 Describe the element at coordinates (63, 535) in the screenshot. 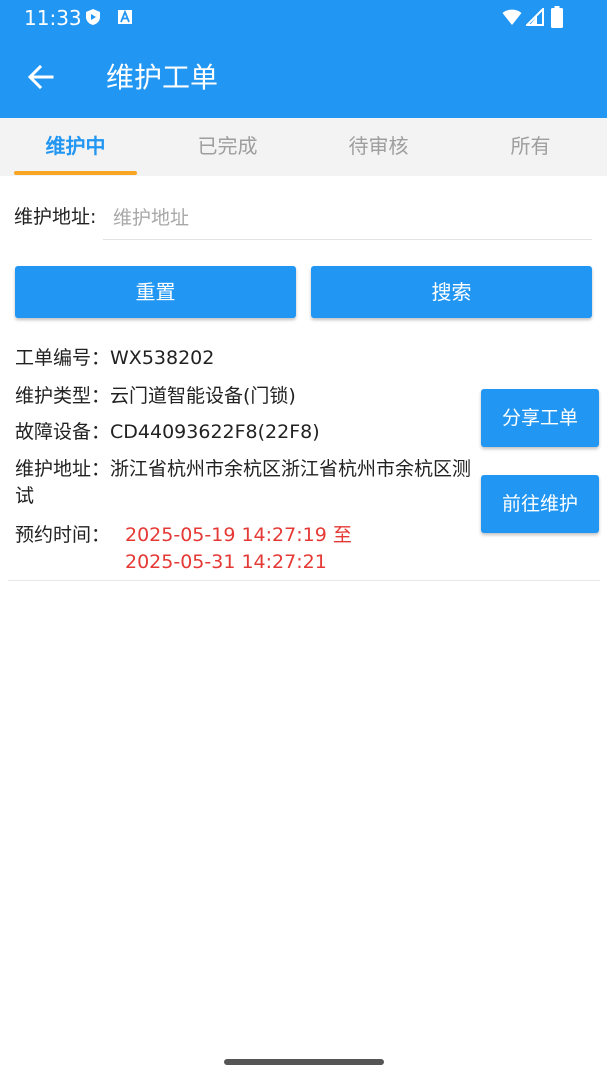

I see `appointment-time-label: 预约时间：` at that location.